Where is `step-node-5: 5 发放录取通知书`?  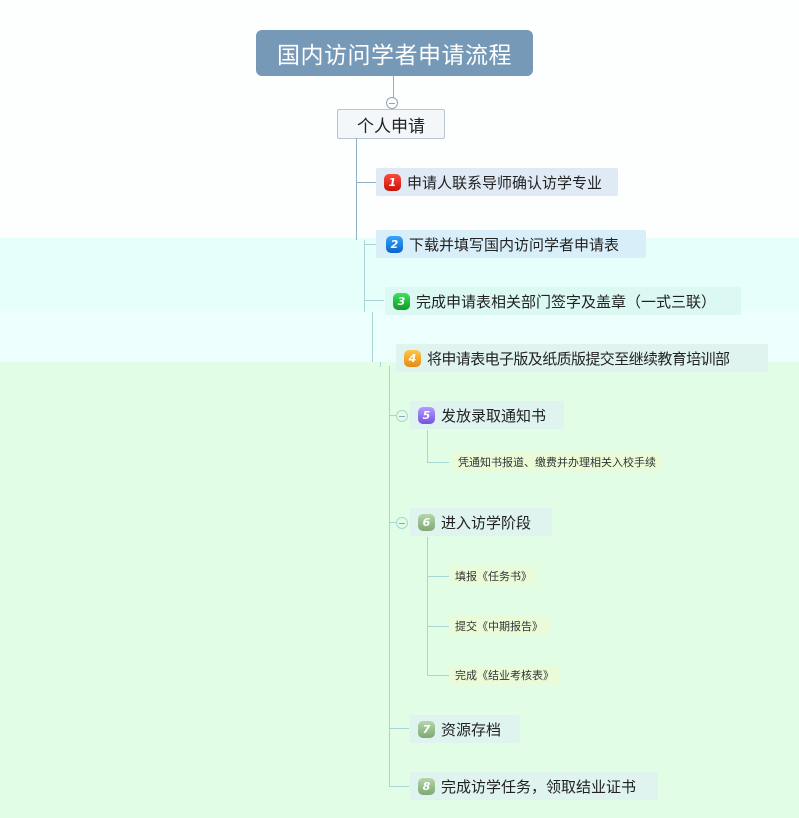 step-node-5: 5 发放录取通知书 is located at coordinates (487, 415).